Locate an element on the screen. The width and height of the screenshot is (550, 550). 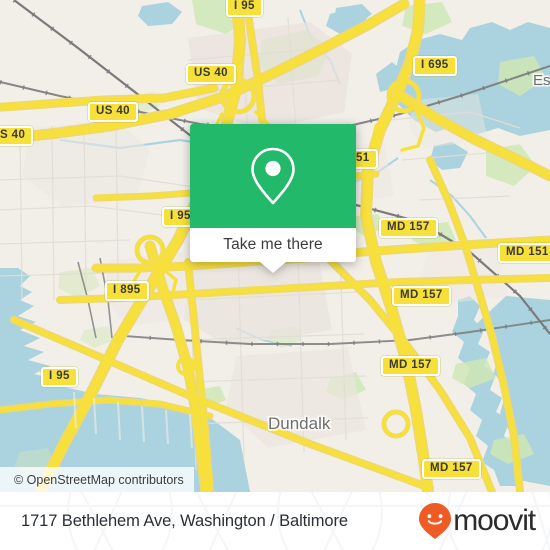
osm-attribution-text: © OpenStreetMap contributors is located at coordinates (99, 479).